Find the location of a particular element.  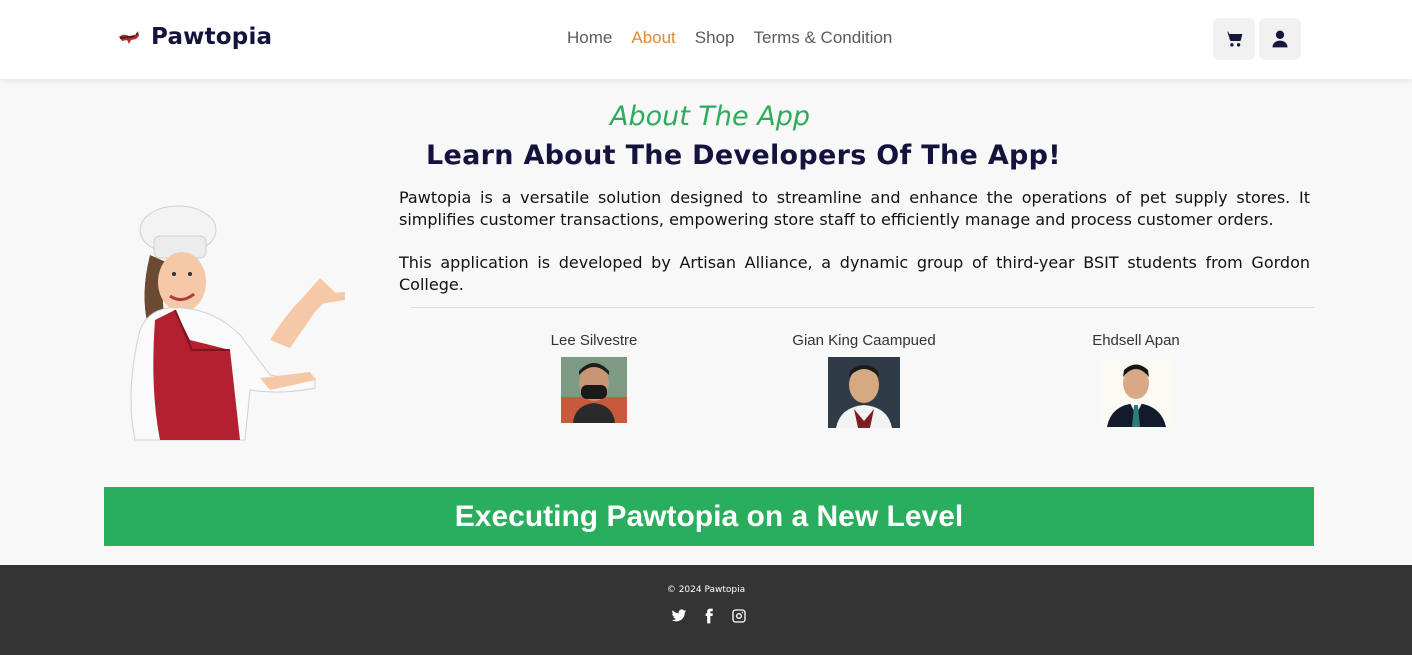

instagram-icon is located at coordinates (739, 616).